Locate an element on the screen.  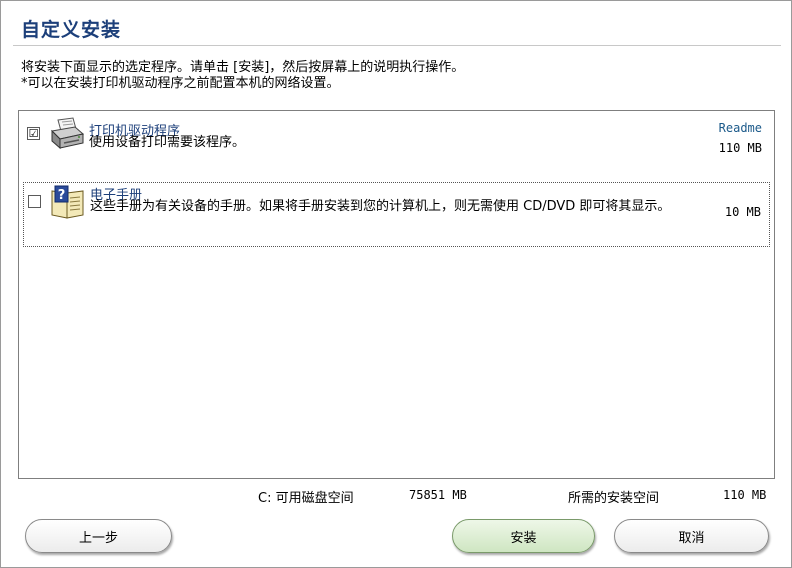
back-button: 上一步 is located at coordinates (98, 536).